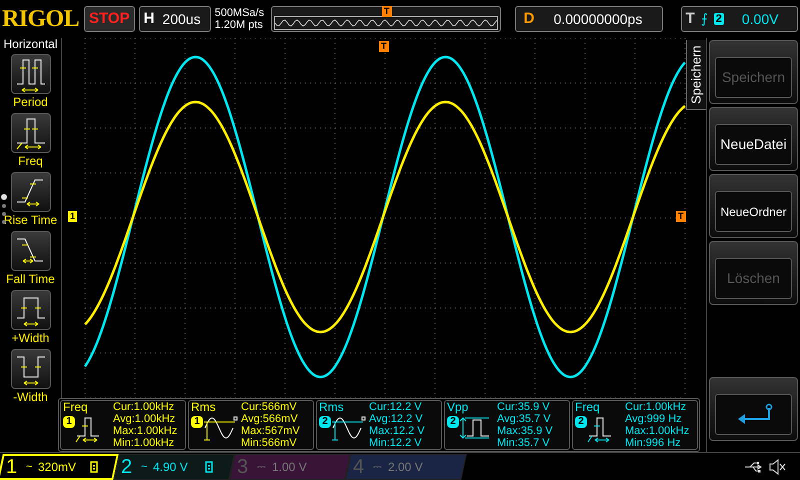  I want to click on menu-tab: Speichern, so click(696, 75).